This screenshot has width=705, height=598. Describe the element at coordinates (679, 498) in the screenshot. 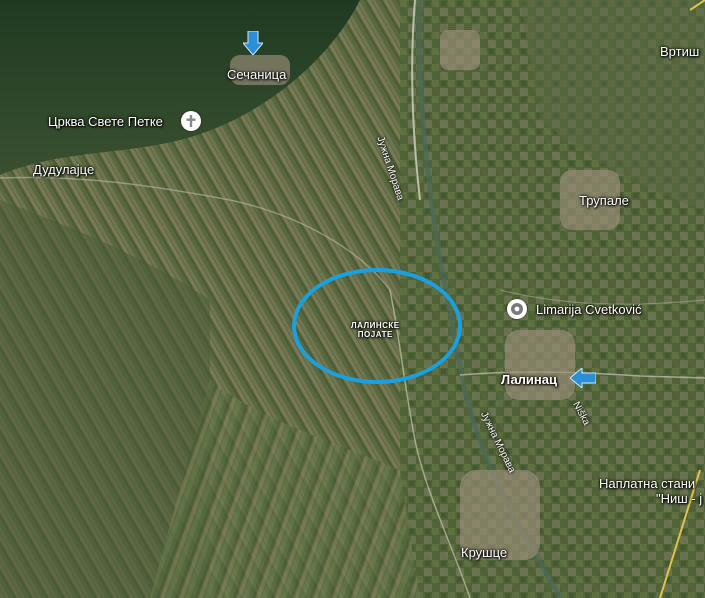

I see `place-toll-line2: "Ниш - ј` at that location.